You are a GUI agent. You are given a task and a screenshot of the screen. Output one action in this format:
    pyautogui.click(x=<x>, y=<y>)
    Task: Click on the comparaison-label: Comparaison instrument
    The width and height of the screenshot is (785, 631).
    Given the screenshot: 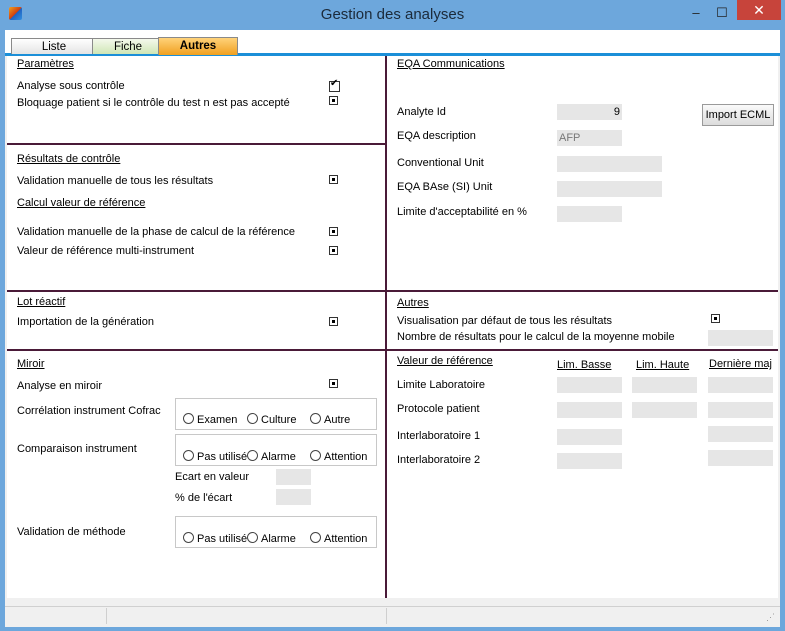 What is the action you would take?
    pyautogui.click(x=77, y=449)
    